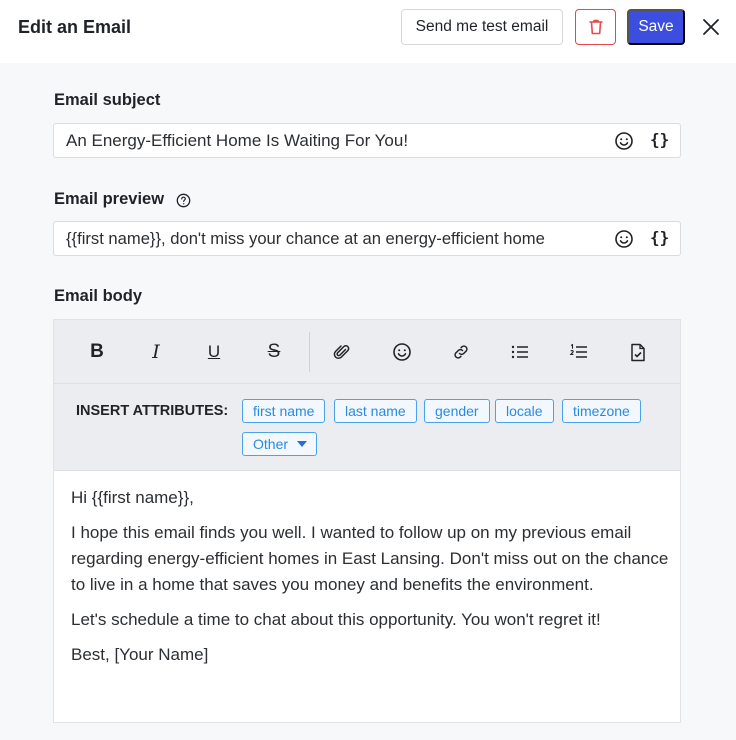 This screenshot has width=736, height=740. Describe the element at coordinates (156, 352) in the screenshot. I see `italic-icon: I` at that location.